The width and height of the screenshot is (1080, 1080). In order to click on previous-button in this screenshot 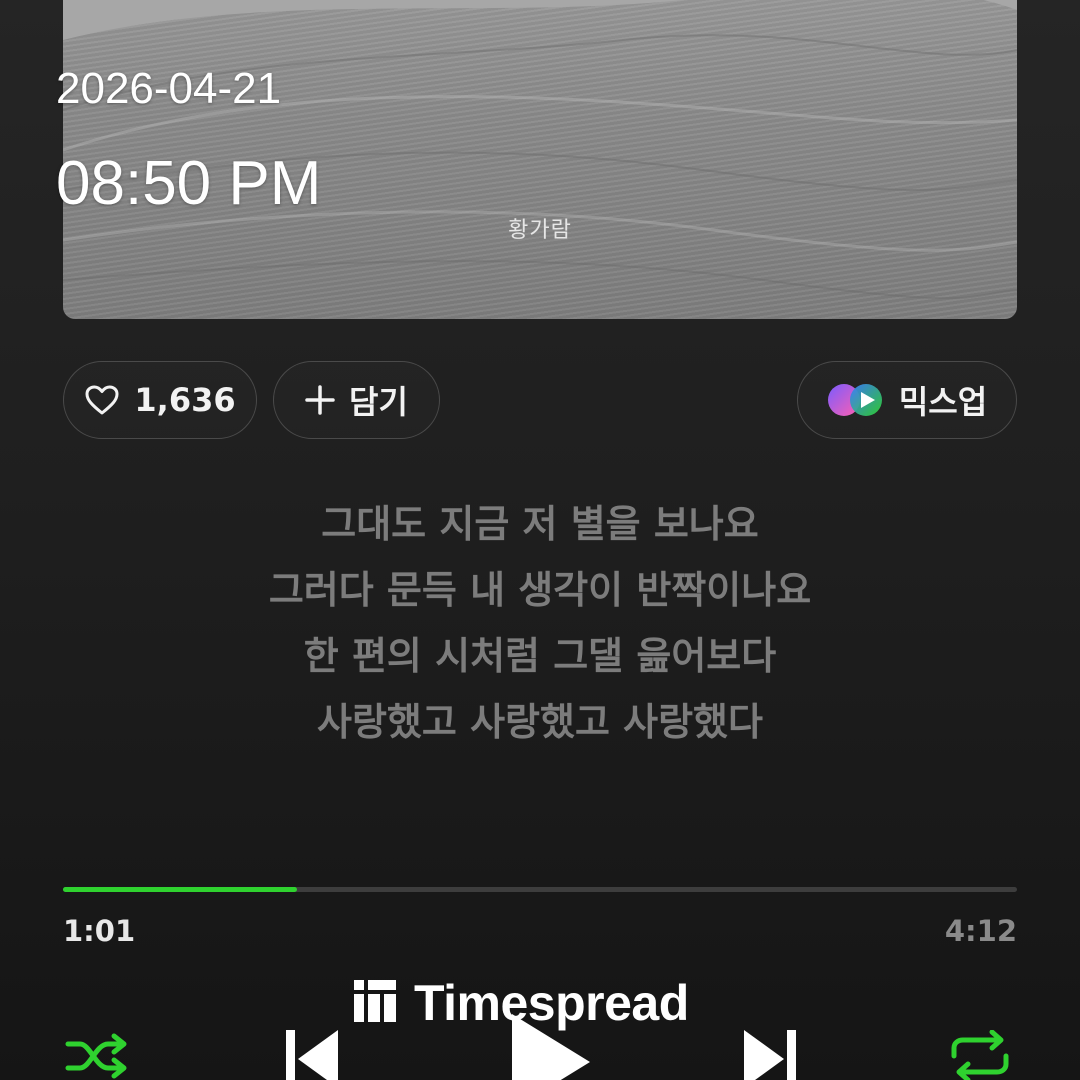, I will do `click(312, 1054)`.